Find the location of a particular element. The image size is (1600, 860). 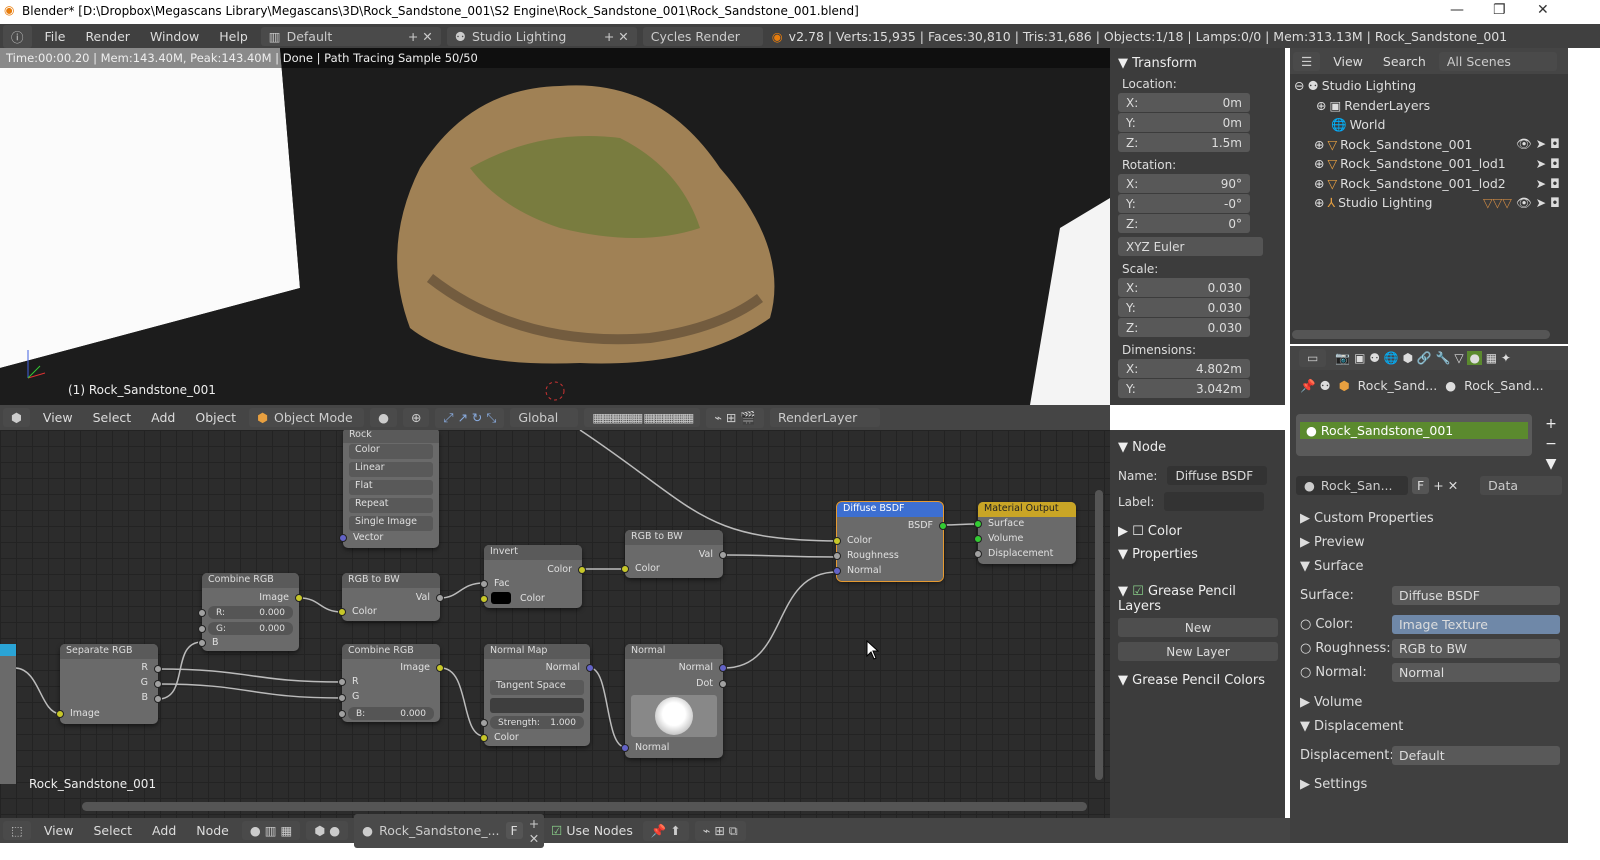

editor-type-icon: ⬚ is located at coordinates (17, 830).